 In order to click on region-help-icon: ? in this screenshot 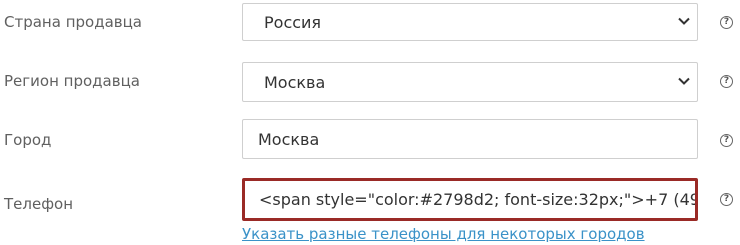, I will do `click(726, 81)`.